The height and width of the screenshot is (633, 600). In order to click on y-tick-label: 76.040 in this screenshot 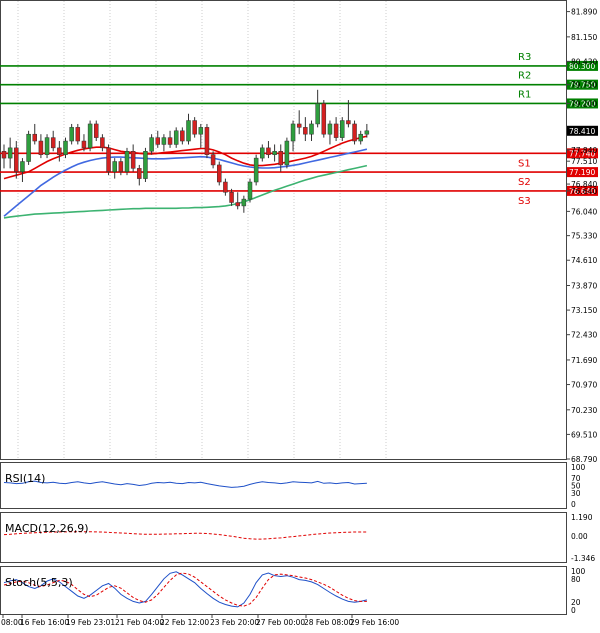, I will do `click(584, 211)`.